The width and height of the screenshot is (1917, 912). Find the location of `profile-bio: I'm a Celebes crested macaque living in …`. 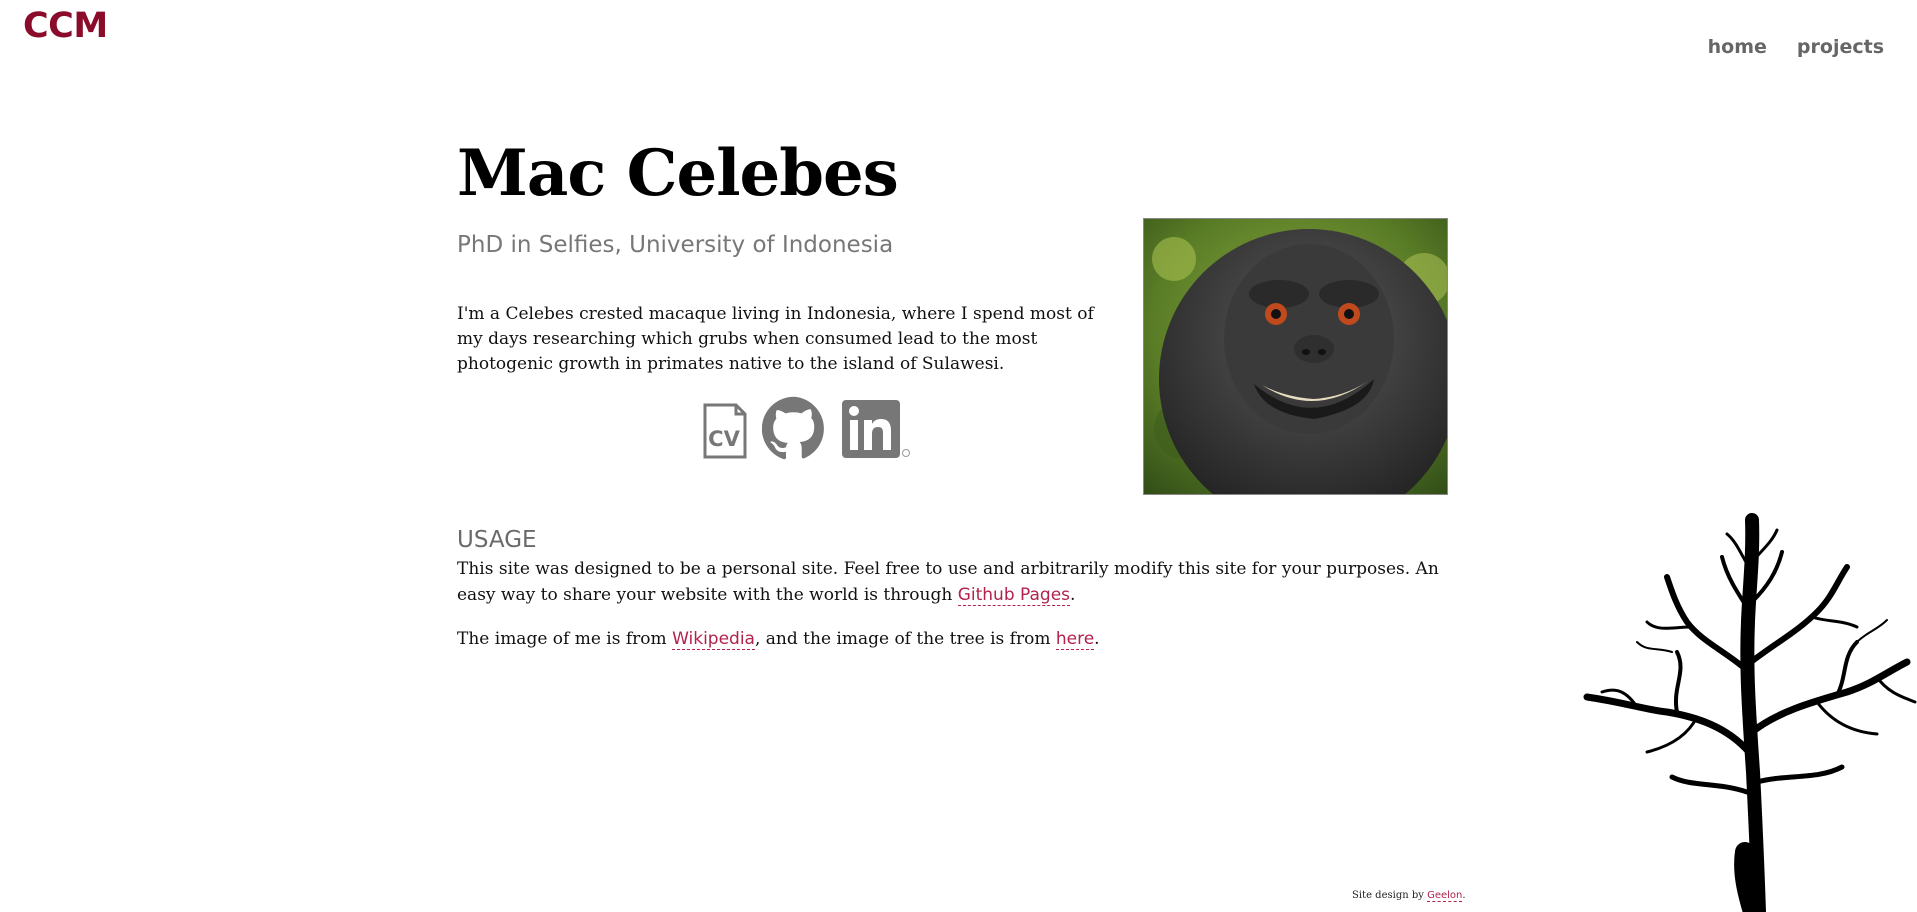

profile-bio: I'm a Celebes crested macaque living in … is located at coordinates (775, 339).